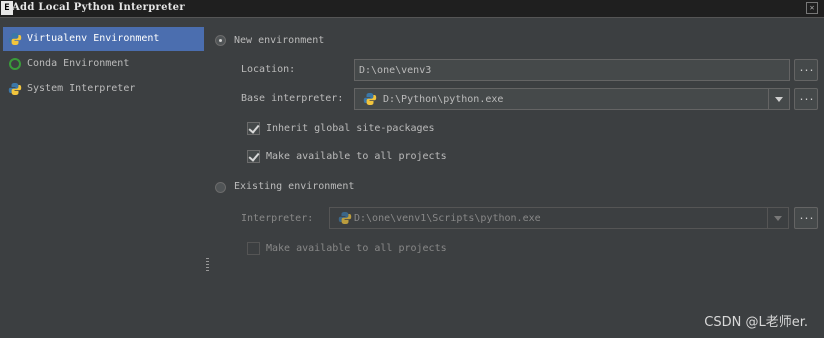  I want to click on base-interpreter-label: Base interpreter:, so click(292, 98).